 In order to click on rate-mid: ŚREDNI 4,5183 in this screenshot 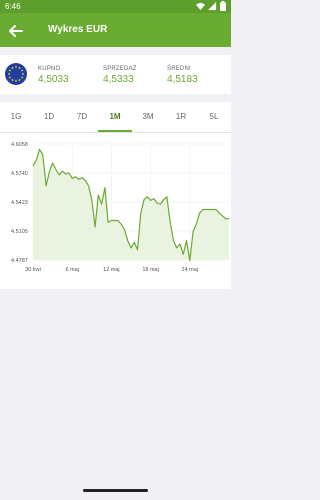, I will do `click(182, 75)`.